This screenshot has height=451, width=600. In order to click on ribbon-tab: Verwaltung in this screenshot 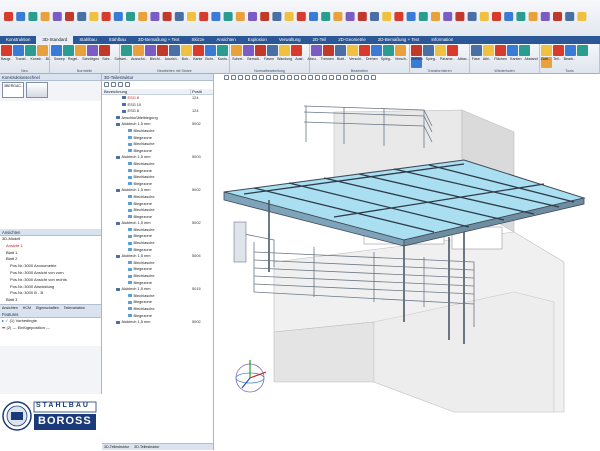, I will do `click(290, 40)`.